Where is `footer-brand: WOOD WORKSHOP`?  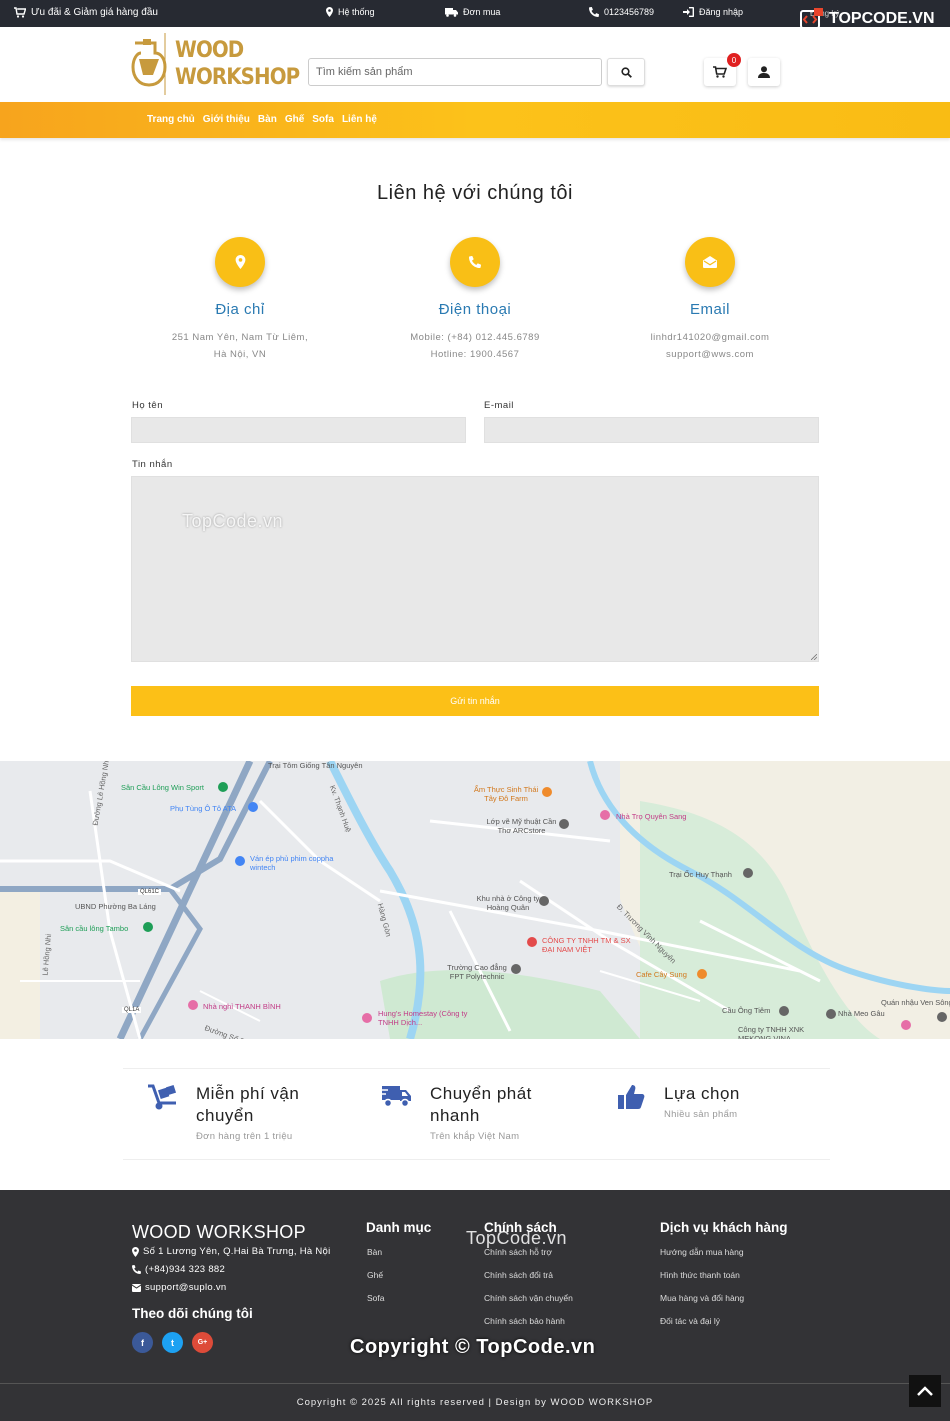 footer-brand: WOOD WORKSHOP is located at coordinates (219, 1232).